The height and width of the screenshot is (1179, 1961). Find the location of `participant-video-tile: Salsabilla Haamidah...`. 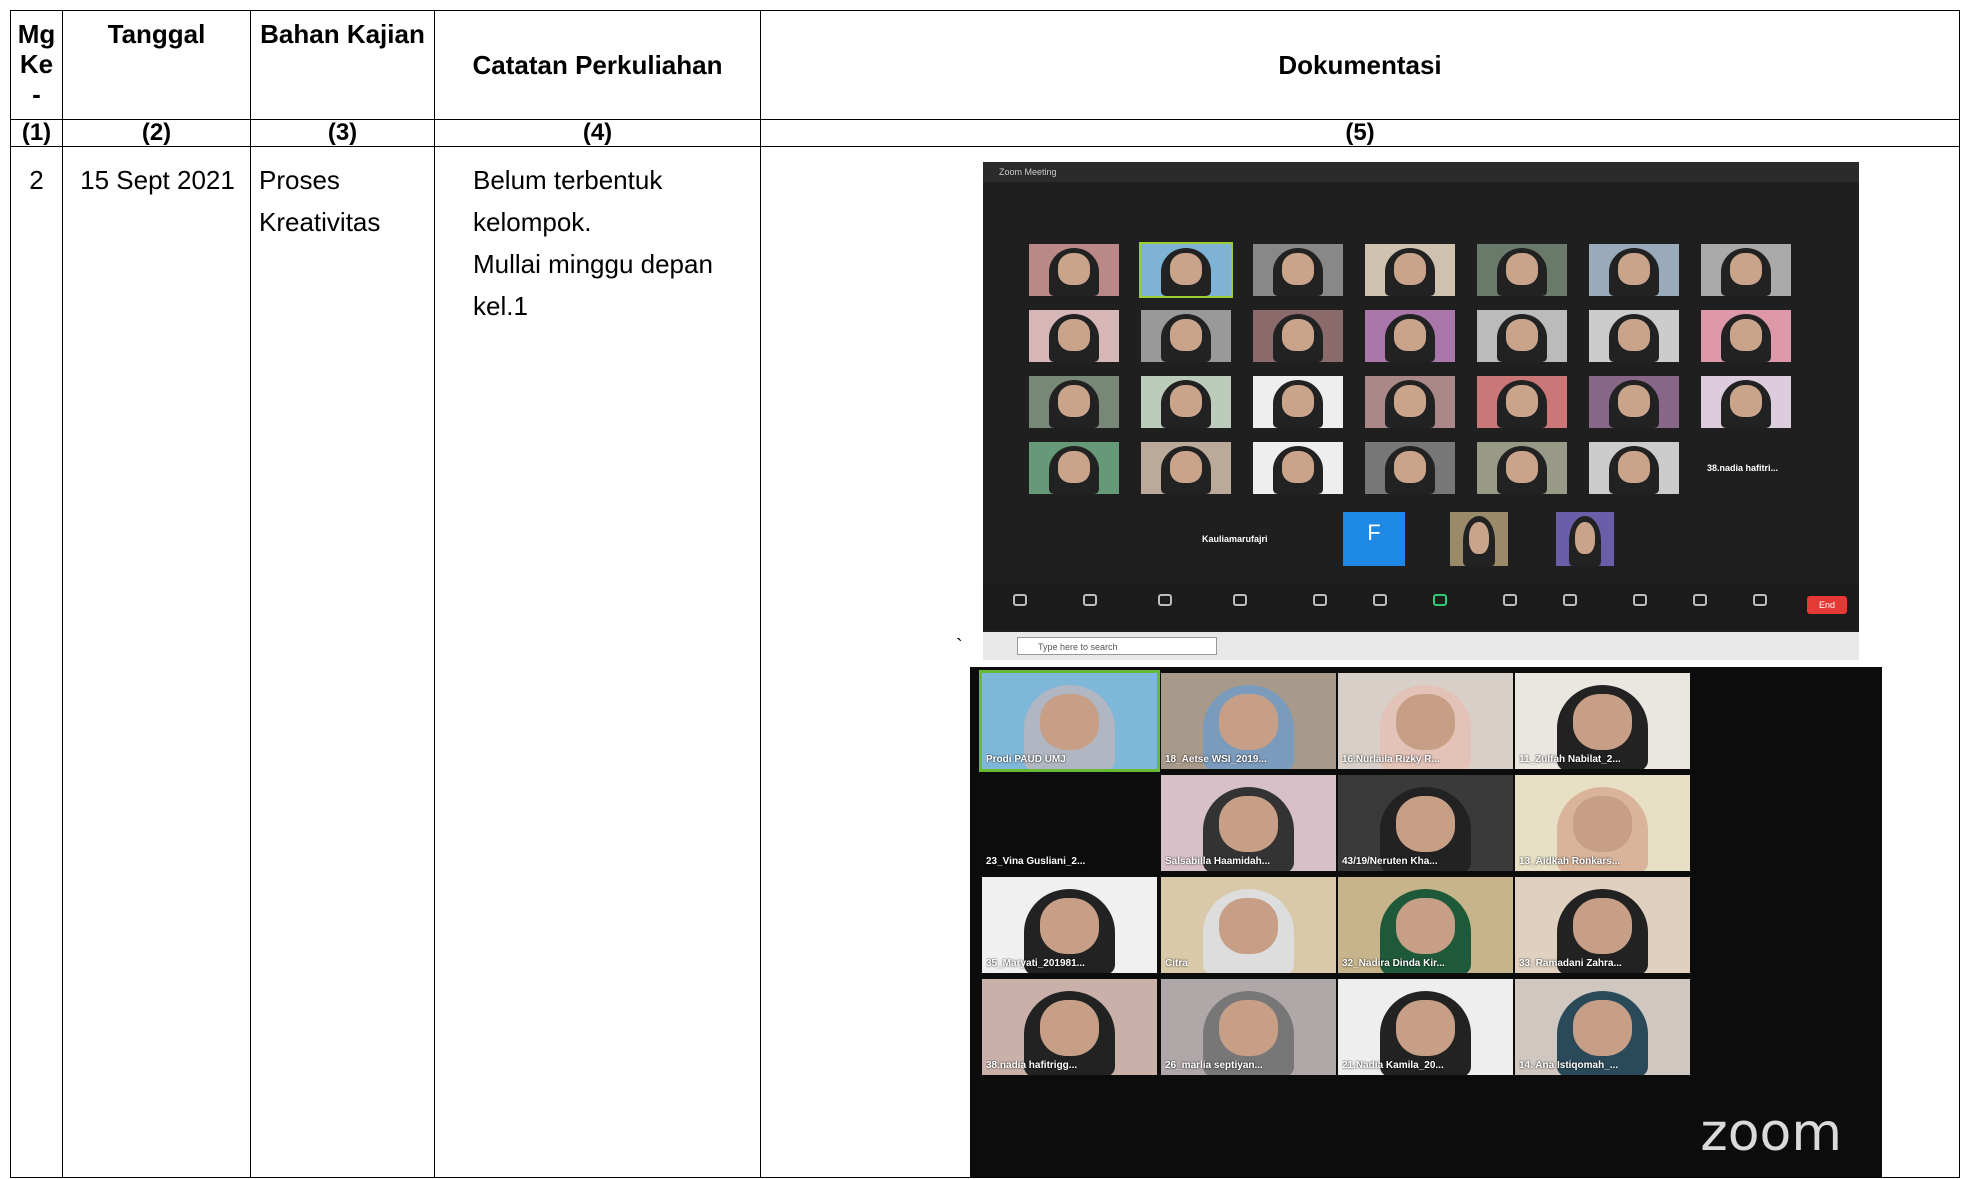

participant-video-tile: Salsabilla Haamidah... is located at coordinates (1248, 823).